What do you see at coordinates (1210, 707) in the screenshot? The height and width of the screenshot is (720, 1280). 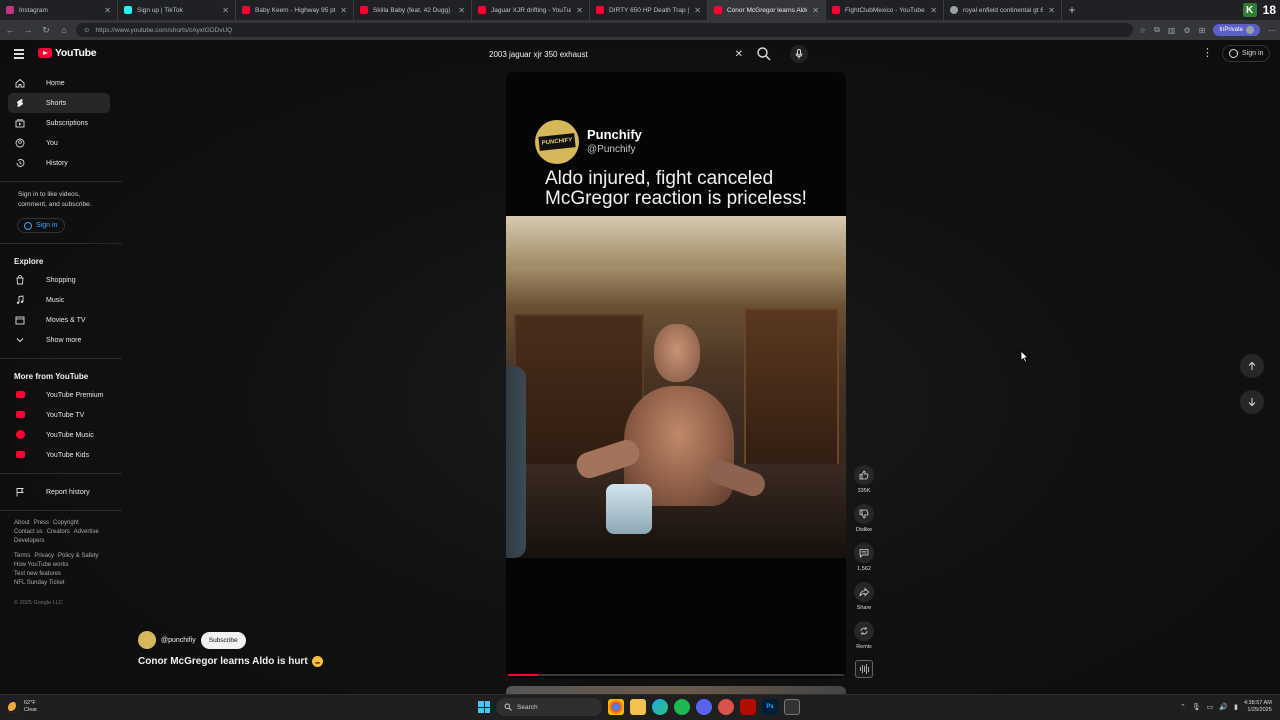 I see `network-icon: ▭` at bounding box center [1210, 707].